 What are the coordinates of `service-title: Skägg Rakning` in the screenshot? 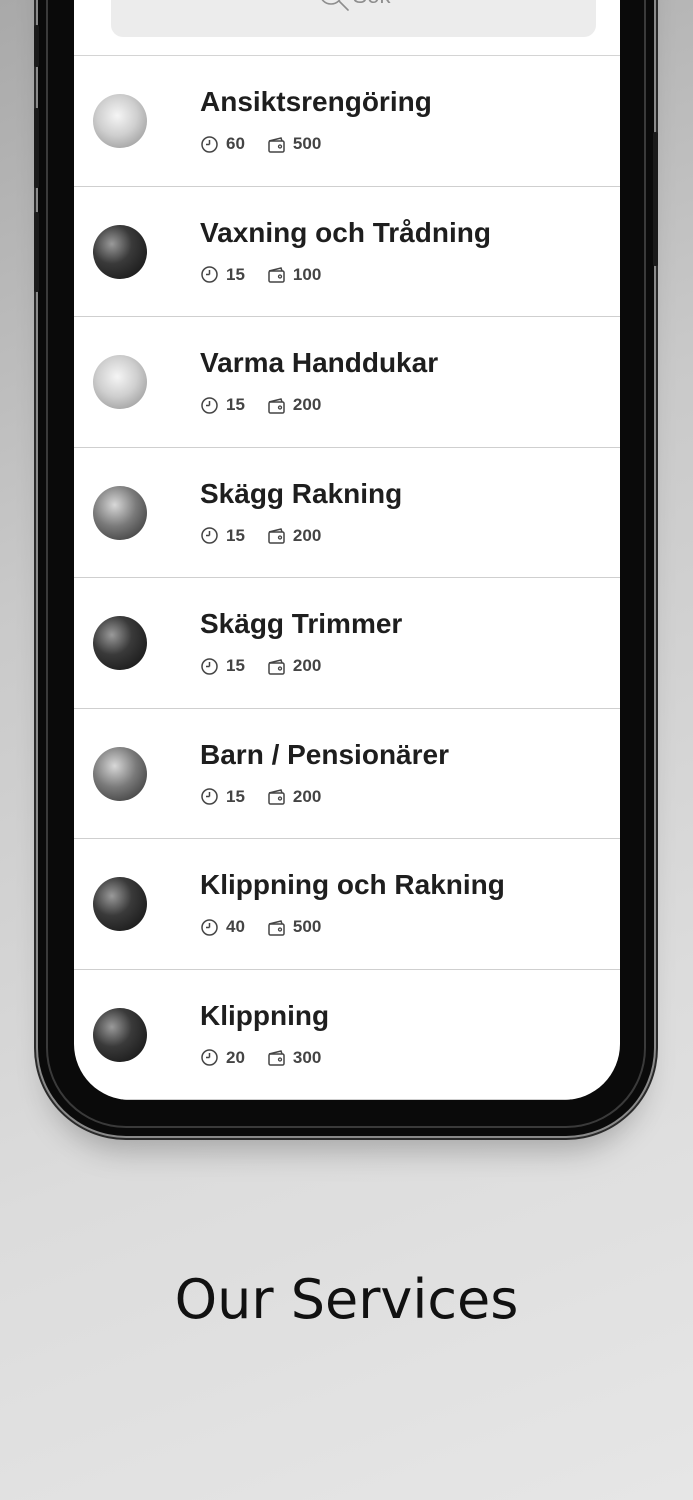 It's located at (301, 493).